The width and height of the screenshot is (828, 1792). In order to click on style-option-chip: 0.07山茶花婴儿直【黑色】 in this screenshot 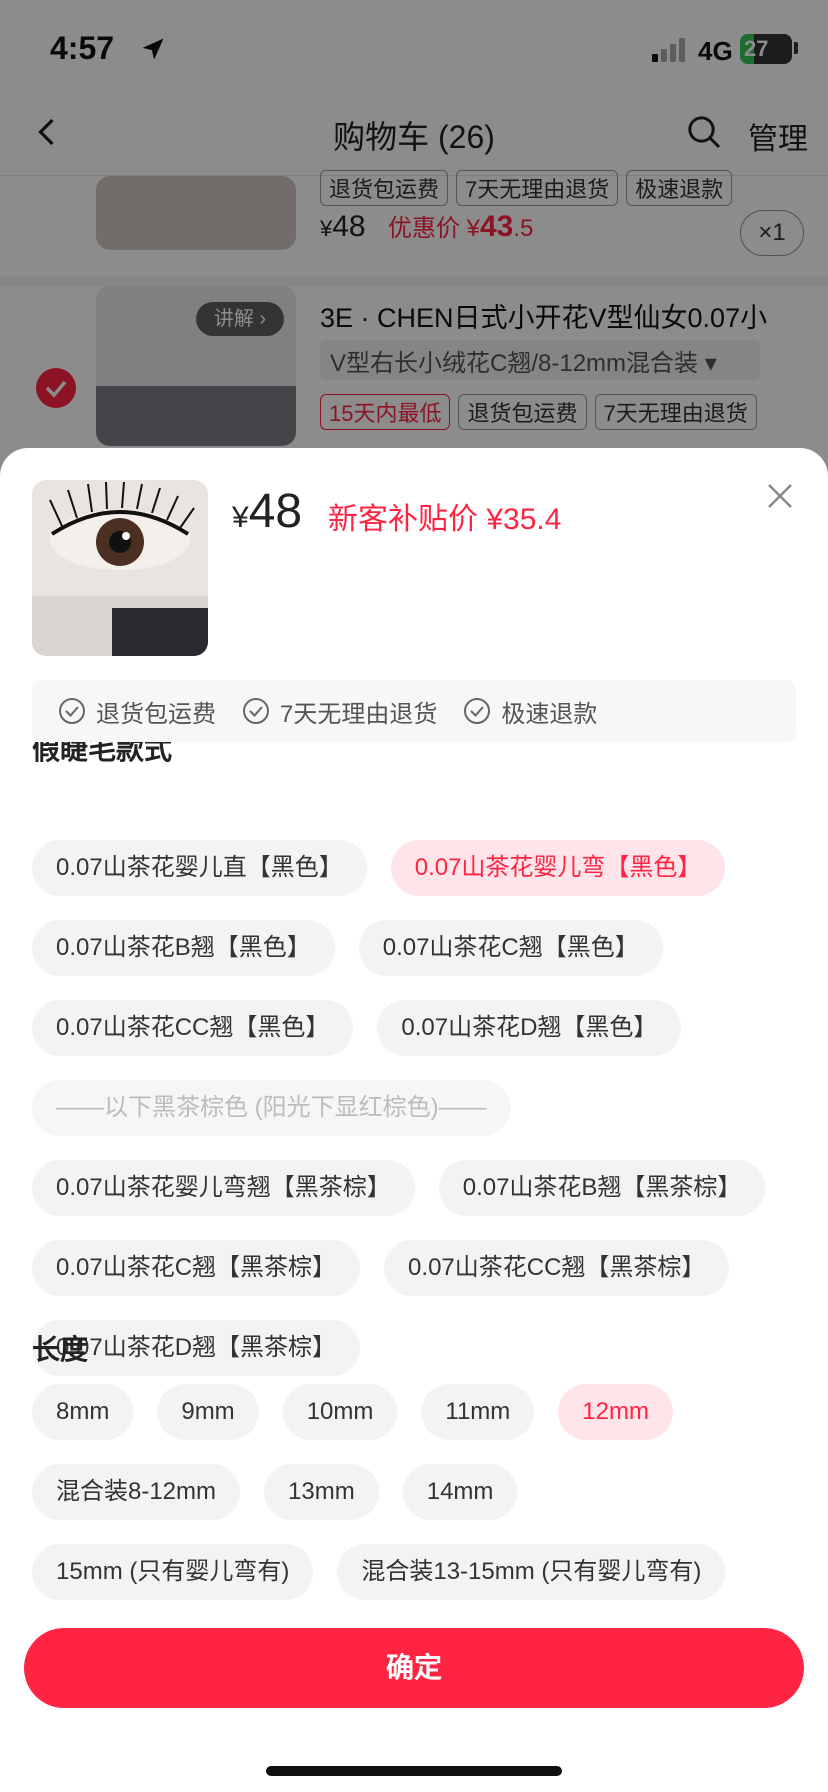, I will do `click(199, 868)`.